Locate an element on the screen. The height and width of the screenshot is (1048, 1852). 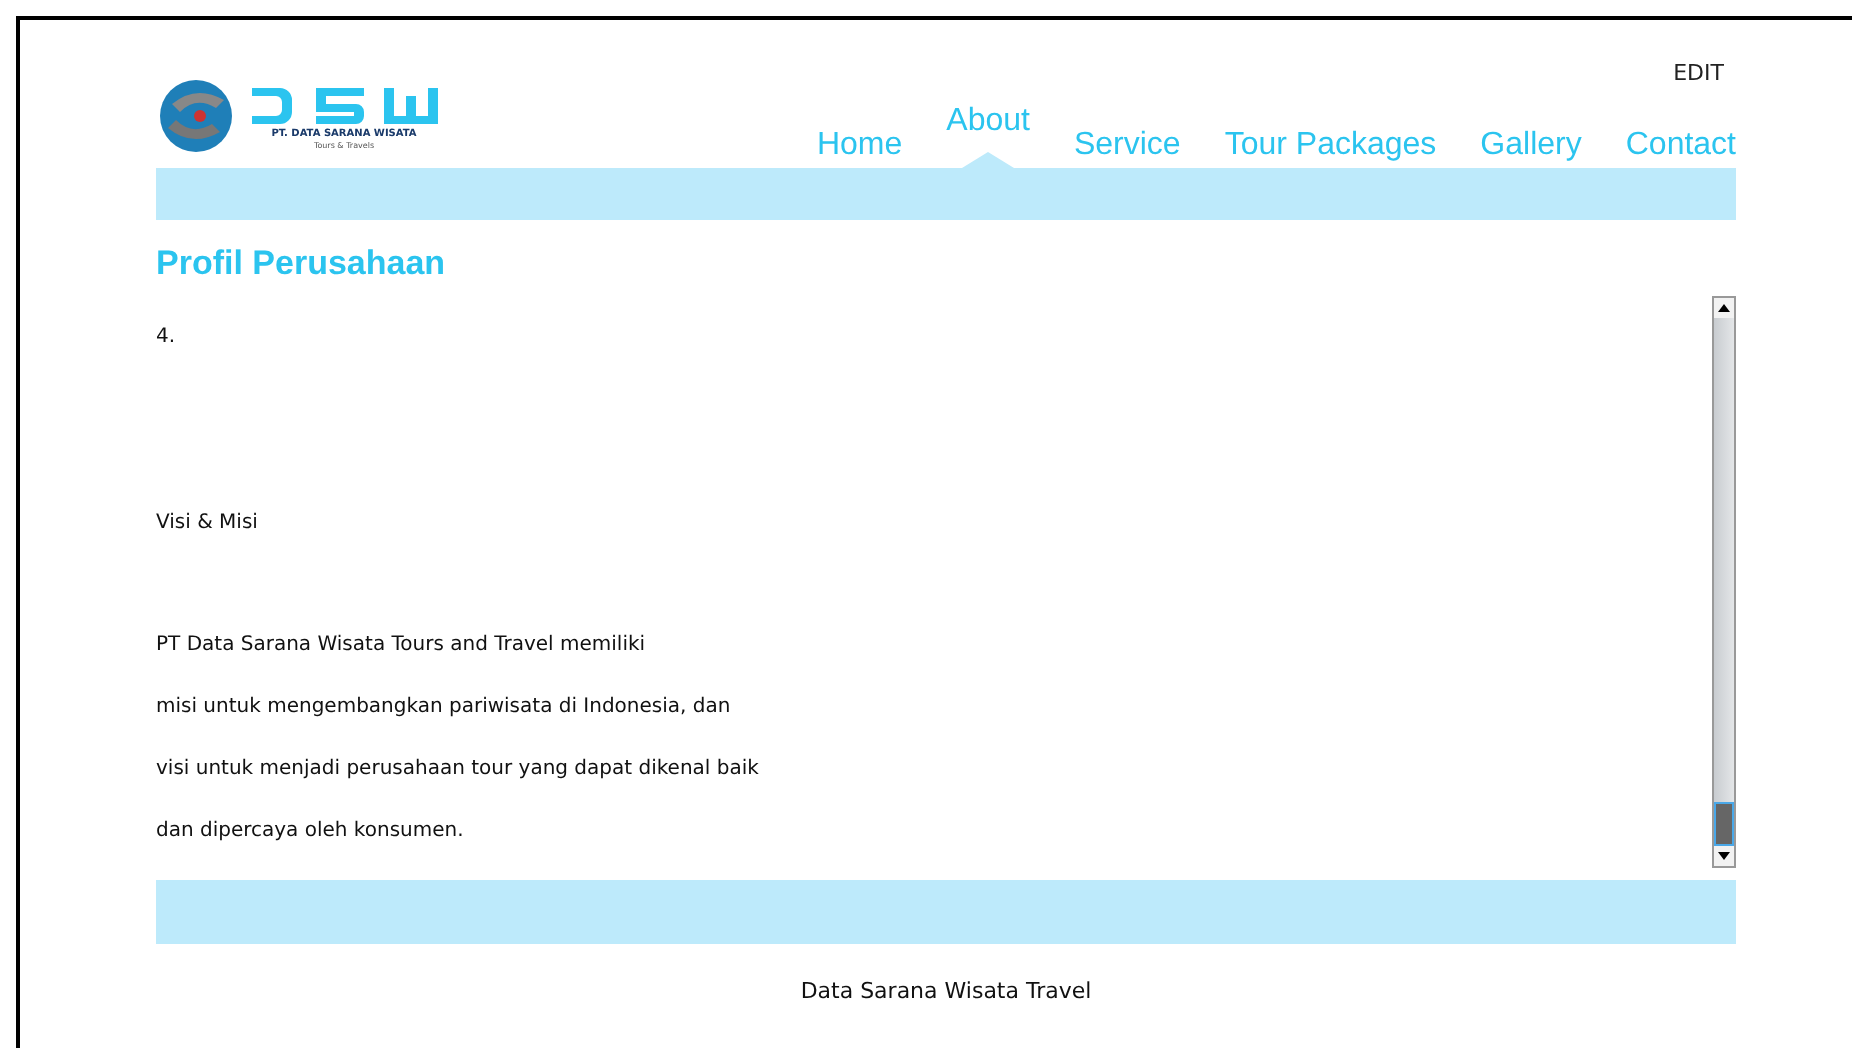
globe-logo-icon is located at coordinates (196, 116).